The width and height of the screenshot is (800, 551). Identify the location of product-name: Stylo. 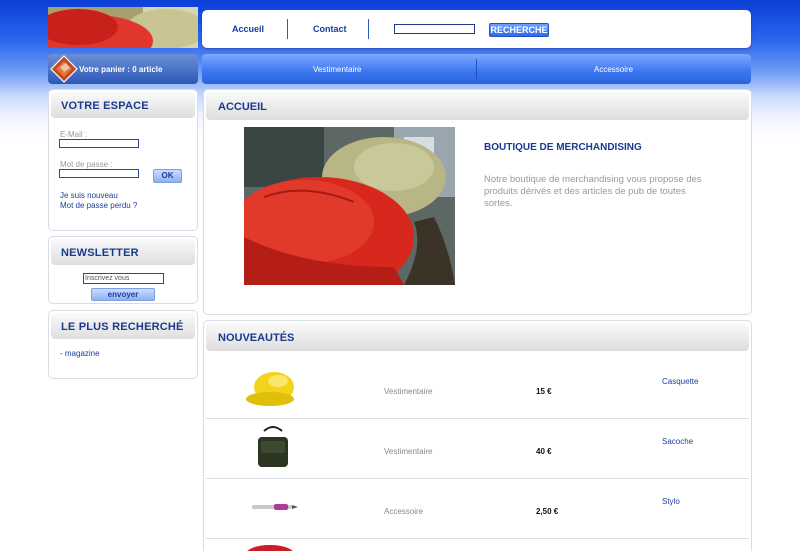
(671, 501).